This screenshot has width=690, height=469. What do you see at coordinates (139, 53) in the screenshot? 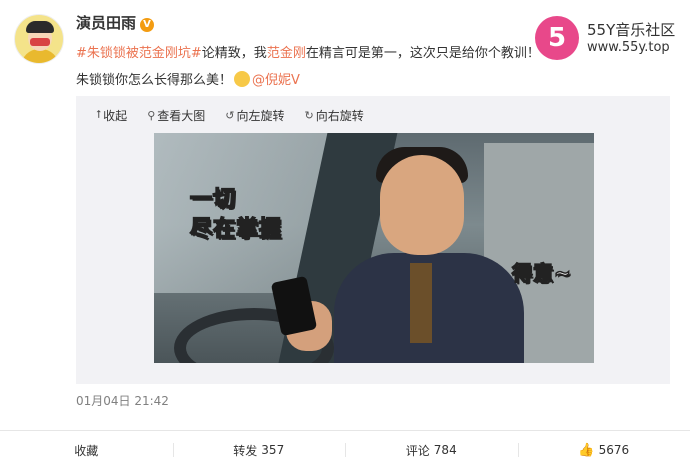
I see `topic-link: #朱锁锁被范金刚坑#` at bounding box center [139, 53].